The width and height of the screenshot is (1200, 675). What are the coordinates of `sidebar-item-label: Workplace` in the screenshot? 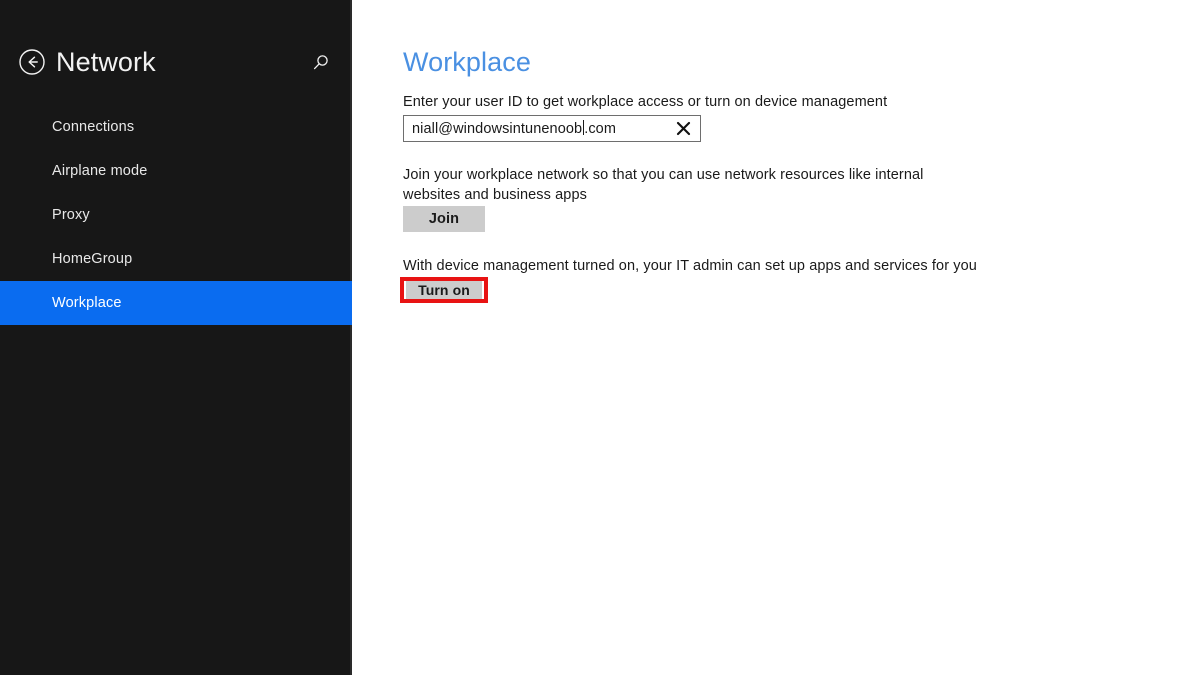 It's located at (87, 303).